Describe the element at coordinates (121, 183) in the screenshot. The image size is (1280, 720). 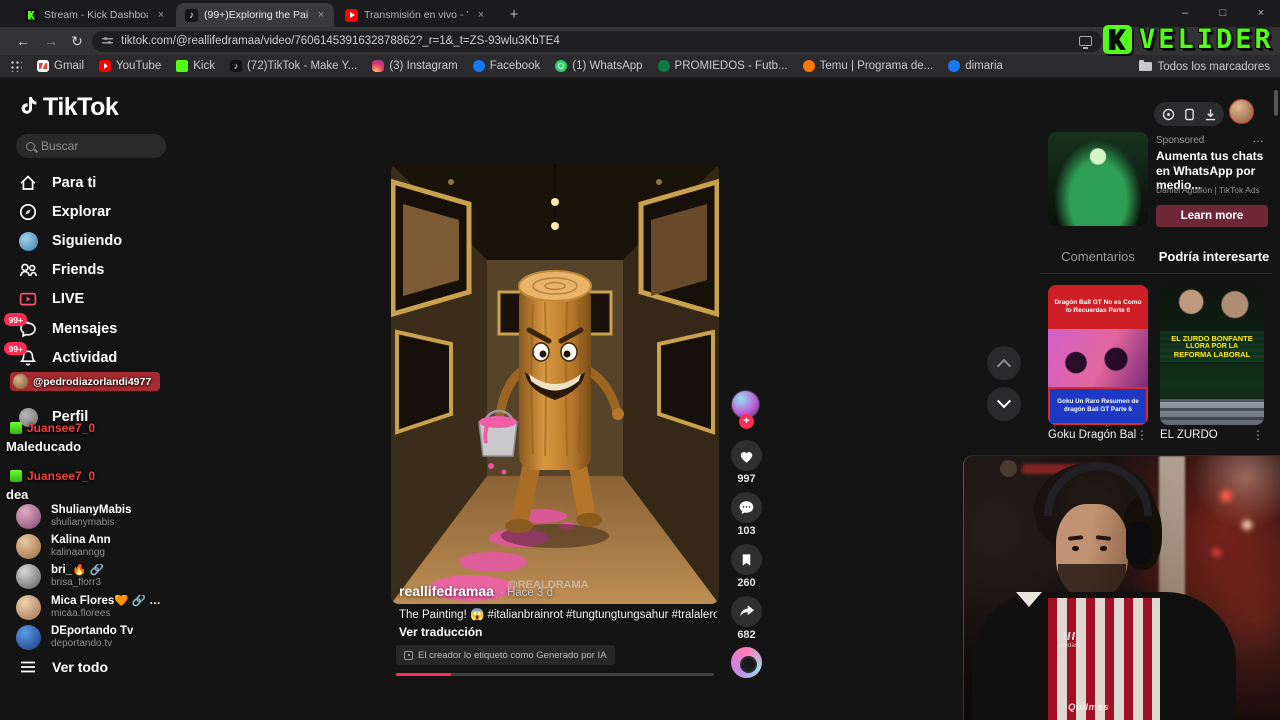
I see `sidebar-item-para-ti: Para ti` at that location.